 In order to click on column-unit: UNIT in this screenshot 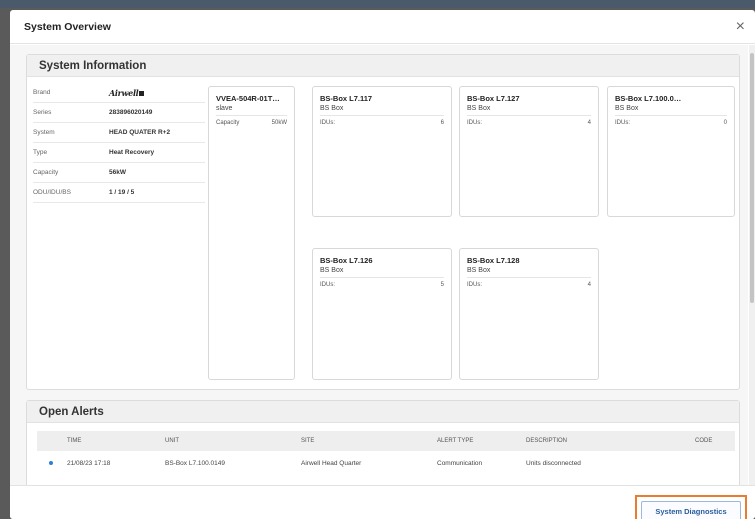, I will do `click(172, 441)`.